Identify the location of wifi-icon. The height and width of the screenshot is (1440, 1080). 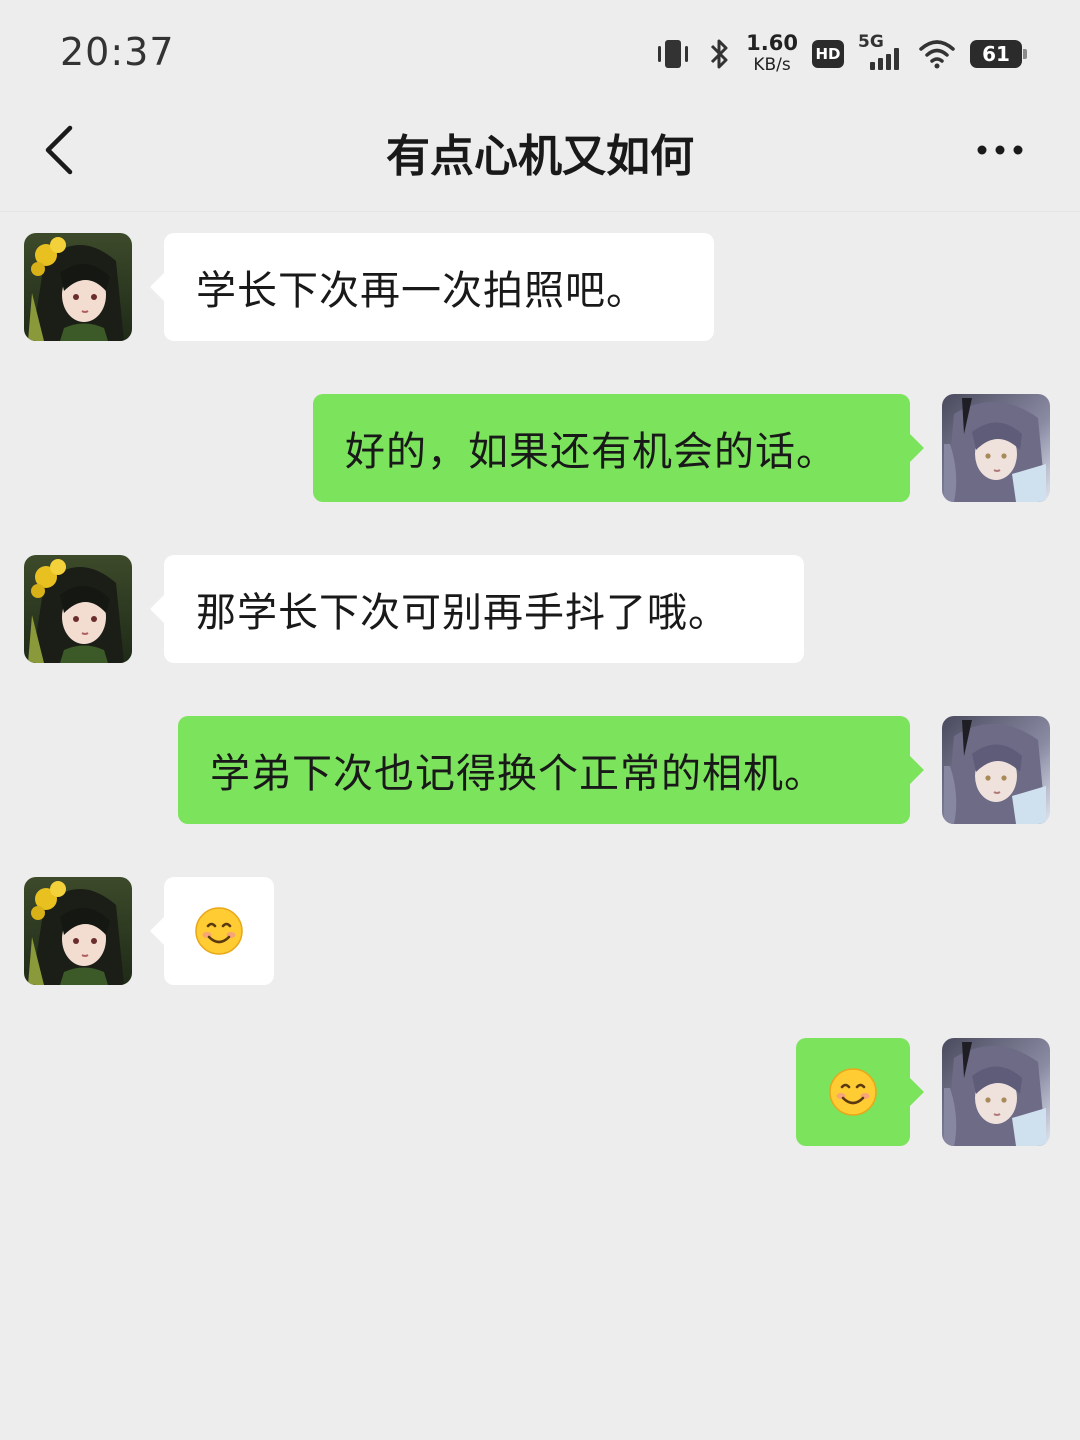
(937, 54).